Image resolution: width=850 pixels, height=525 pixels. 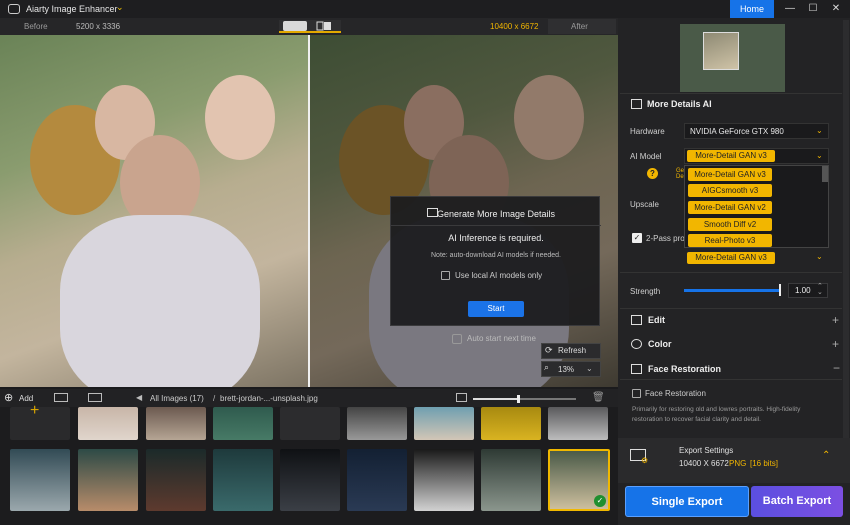 What do you see at coordinates (645, 291) in the screenshot?
I see `strength-label: Strength` at bounding box center [645, 291].